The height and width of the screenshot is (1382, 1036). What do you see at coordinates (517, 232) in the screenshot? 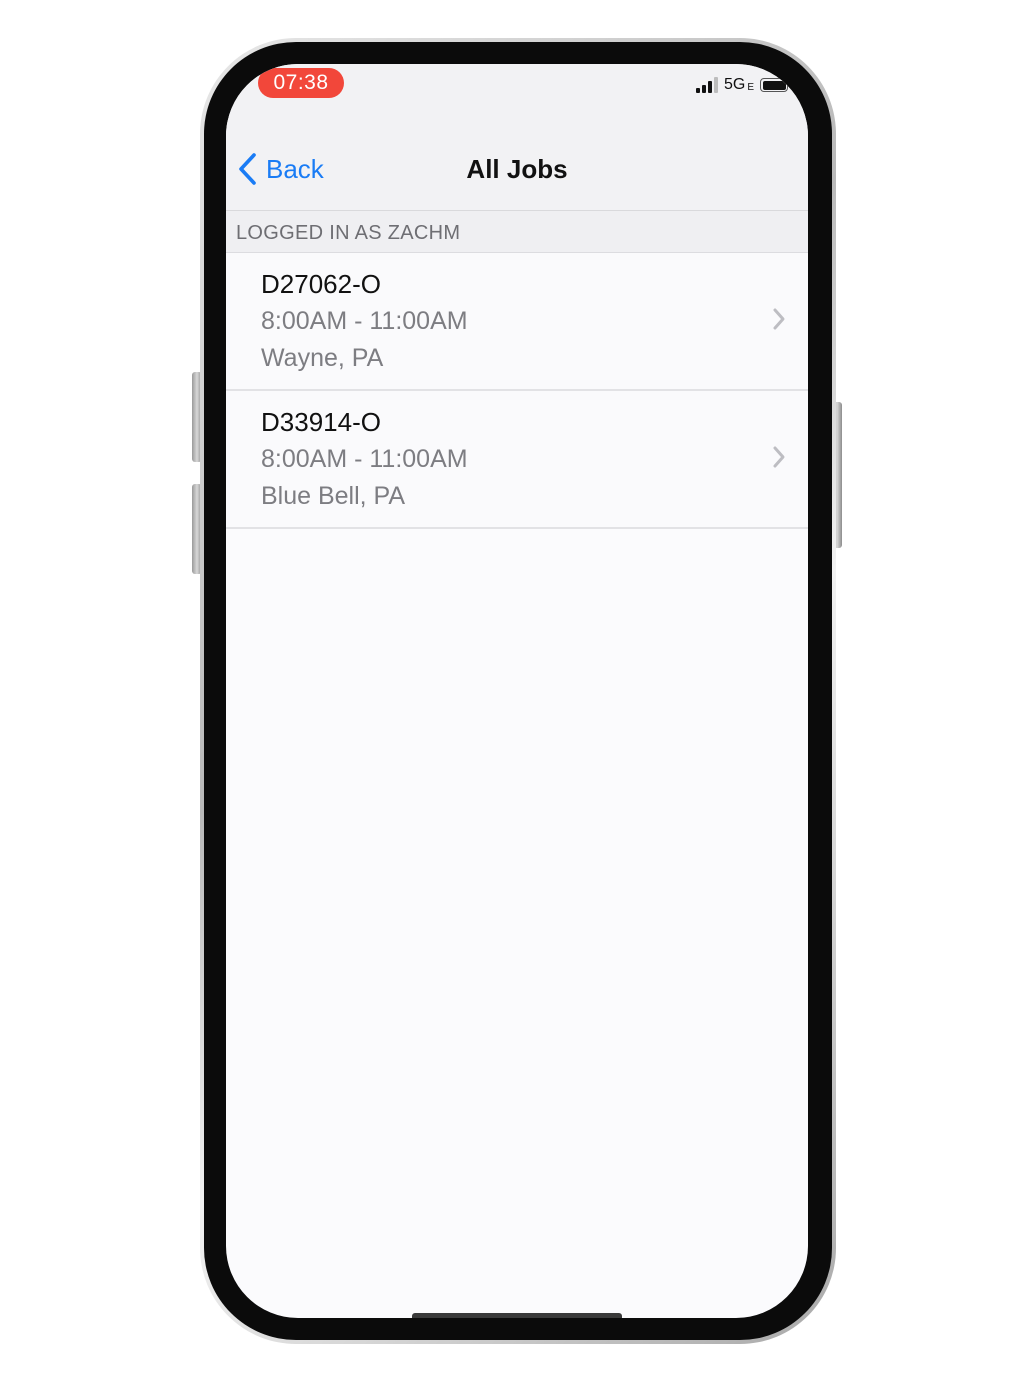
I see `section-header: LOGGED IN AS ZACHM` at bounding box center [517, 232].